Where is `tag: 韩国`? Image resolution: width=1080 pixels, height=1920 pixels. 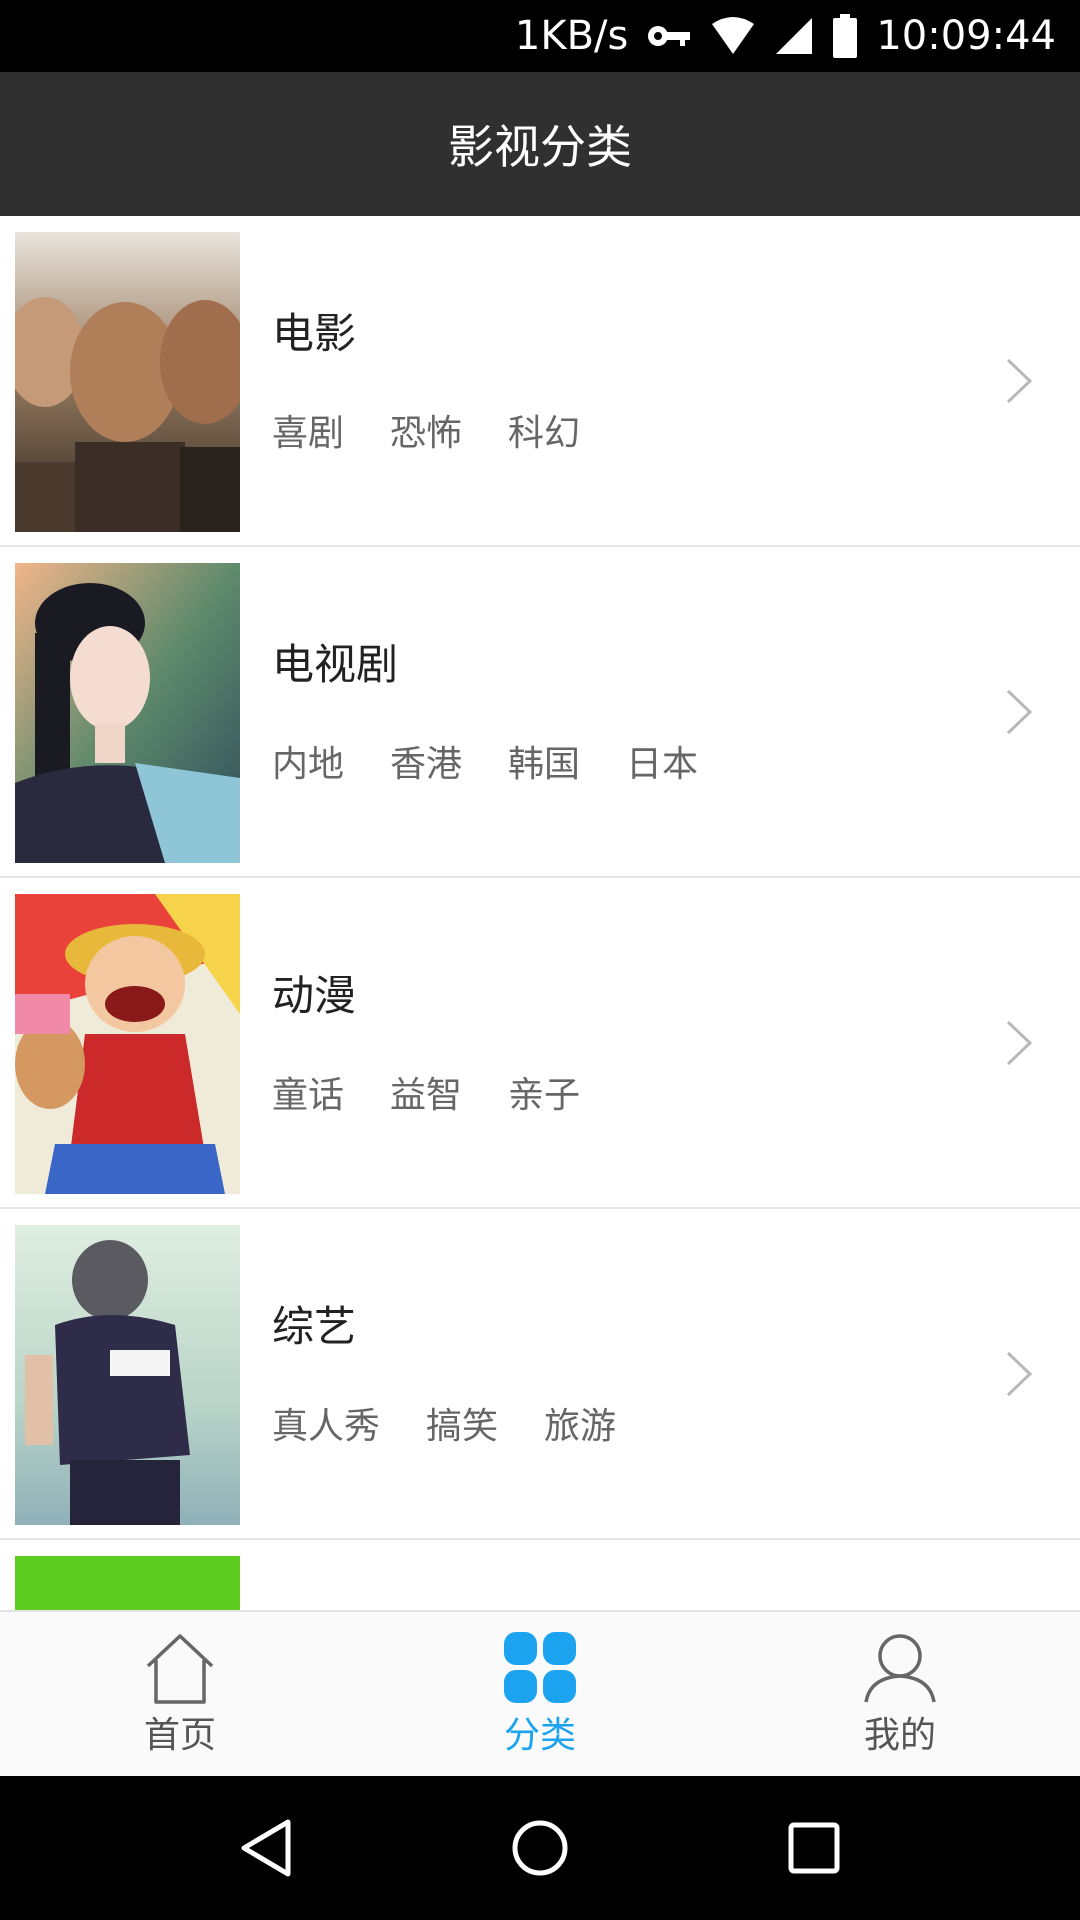 tag: 韩国 is located at coordinates (544, 761).